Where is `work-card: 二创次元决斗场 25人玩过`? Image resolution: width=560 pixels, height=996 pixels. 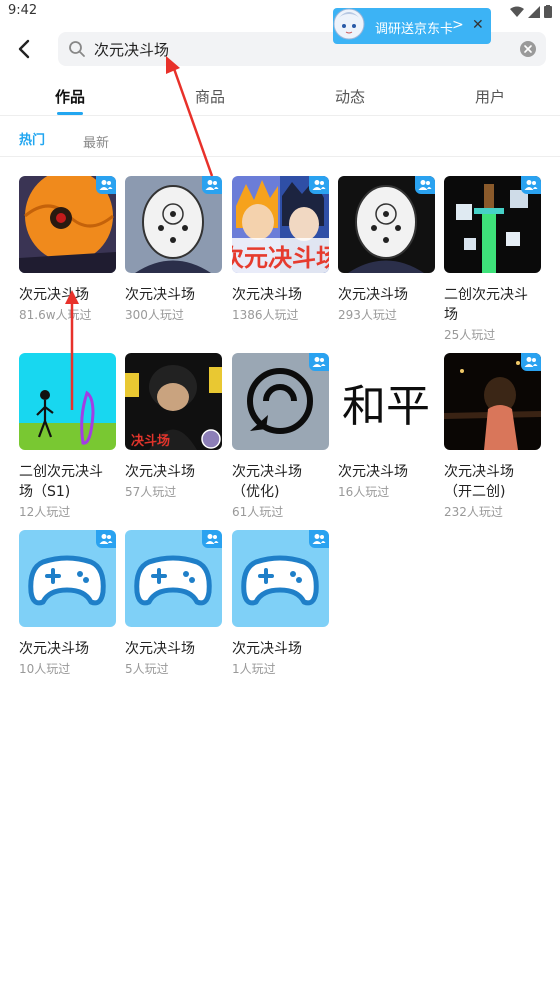 work-card: 二创次元决斗场 25人玩过 is located at coordinates (492, 260).